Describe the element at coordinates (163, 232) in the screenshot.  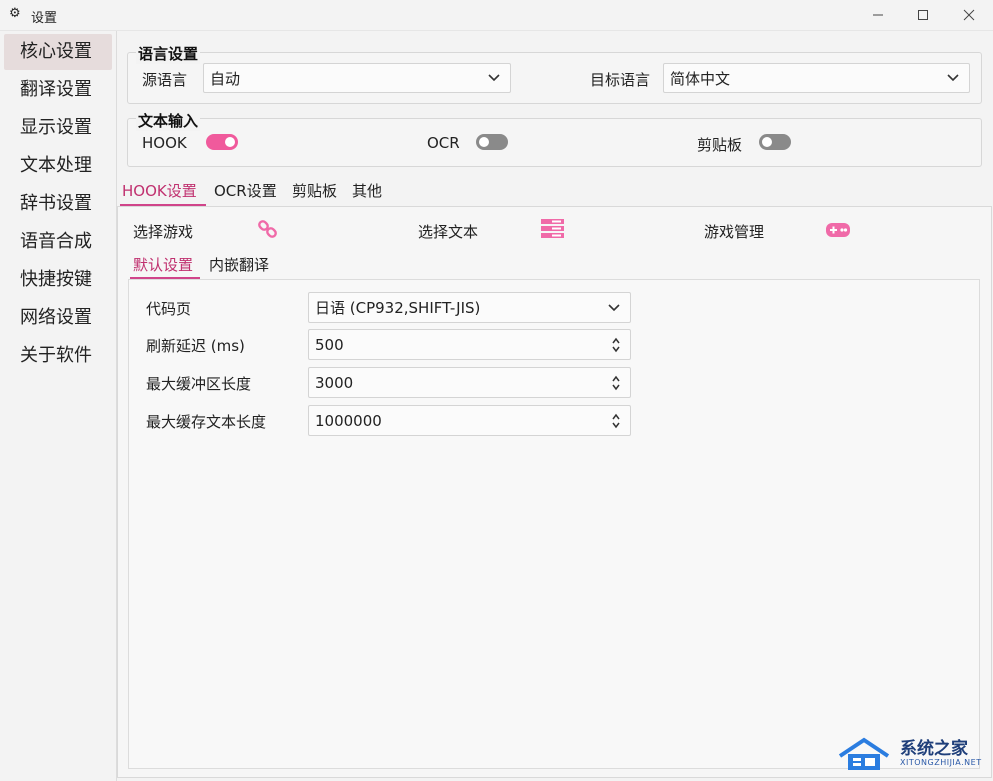
I see `select-game-label: 选择游戏` at that location.